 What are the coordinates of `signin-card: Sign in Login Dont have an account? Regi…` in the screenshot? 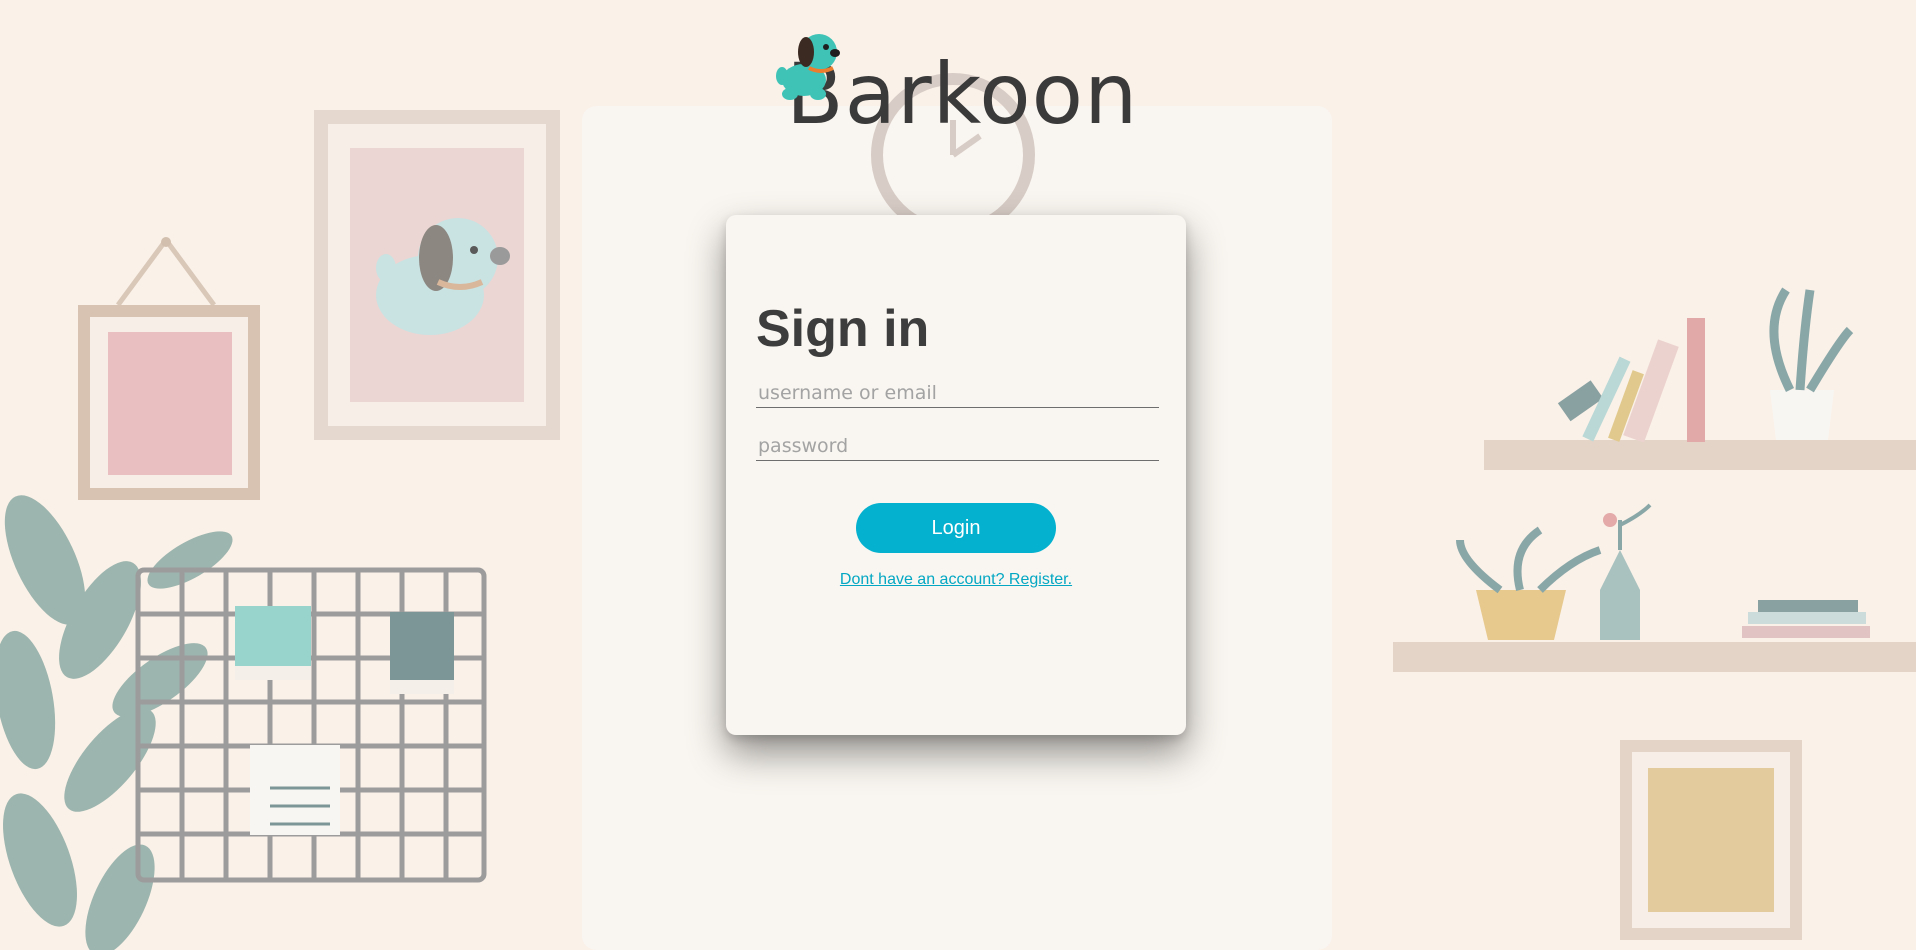 It's located at (956, 475).